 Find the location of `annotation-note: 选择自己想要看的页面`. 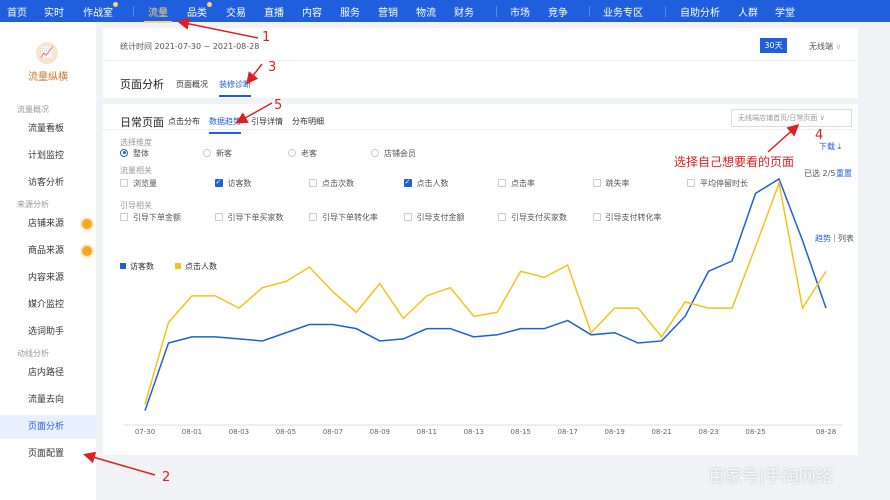

annotation-note: 选择自己想要看的页面 is located at coordinates (734, 162).